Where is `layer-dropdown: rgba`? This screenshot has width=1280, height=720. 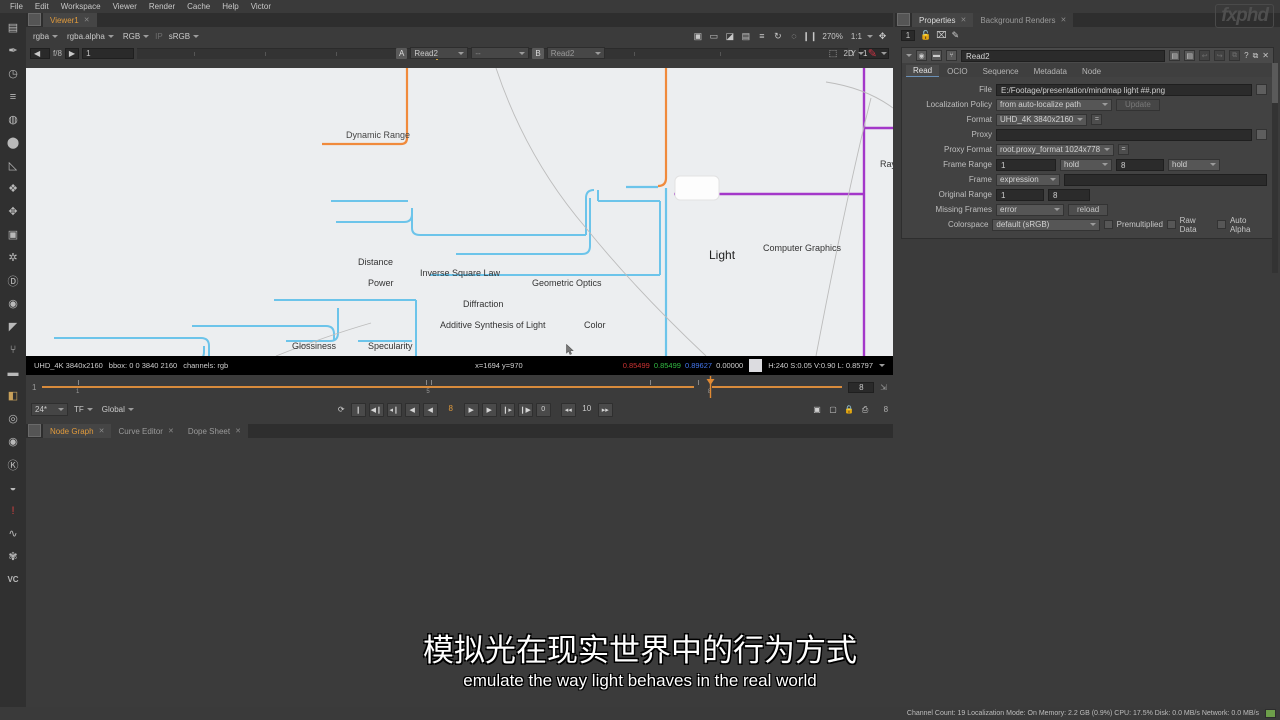 layer-dropdown: rgba is located at coordinates (45, 36).